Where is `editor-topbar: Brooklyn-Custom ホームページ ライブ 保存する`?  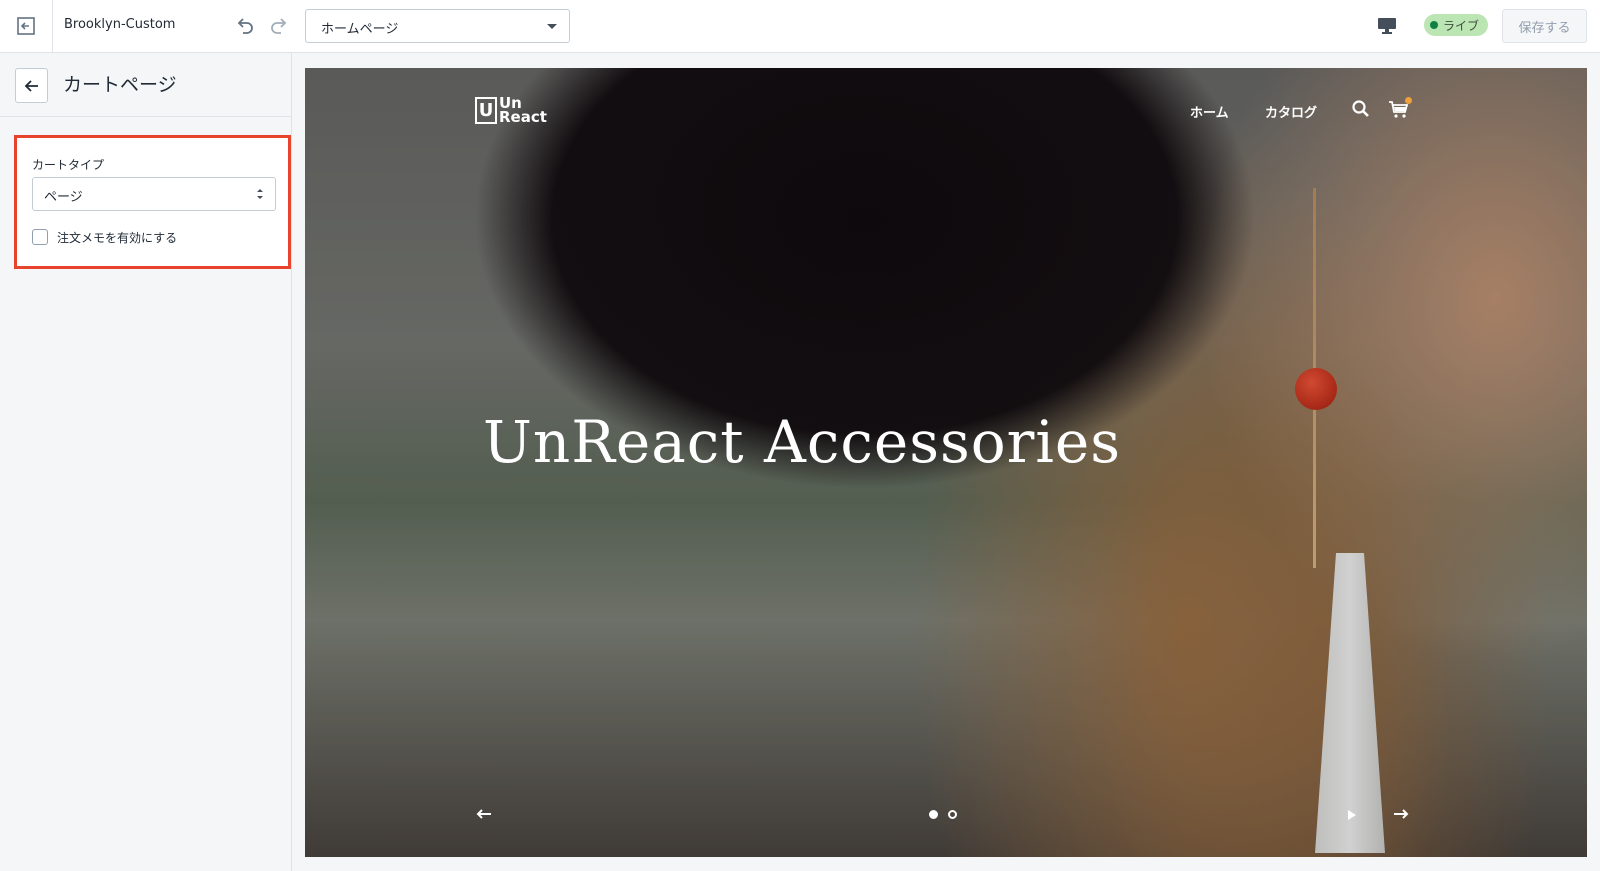 editor-topbar: Brooklyn-Custom ホームページ ライブ 保存する is located at coordinates (800, 26).